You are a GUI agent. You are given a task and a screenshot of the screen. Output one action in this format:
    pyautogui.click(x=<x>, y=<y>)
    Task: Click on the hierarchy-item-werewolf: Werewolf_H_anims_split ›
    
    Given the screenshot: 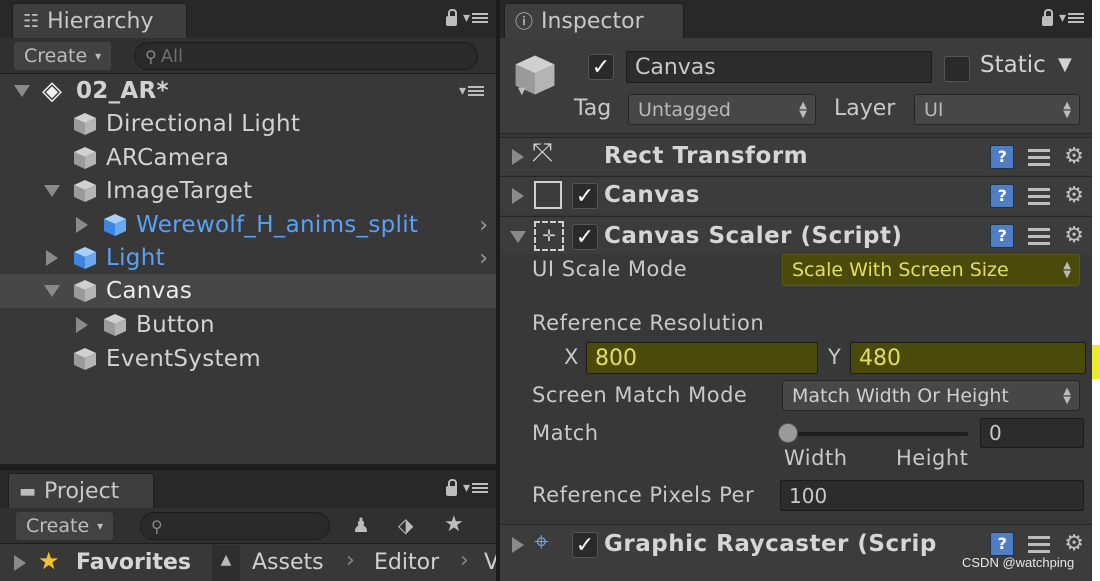 What is the action you would take?
    pyautogui.click(x=248, y=225)
    